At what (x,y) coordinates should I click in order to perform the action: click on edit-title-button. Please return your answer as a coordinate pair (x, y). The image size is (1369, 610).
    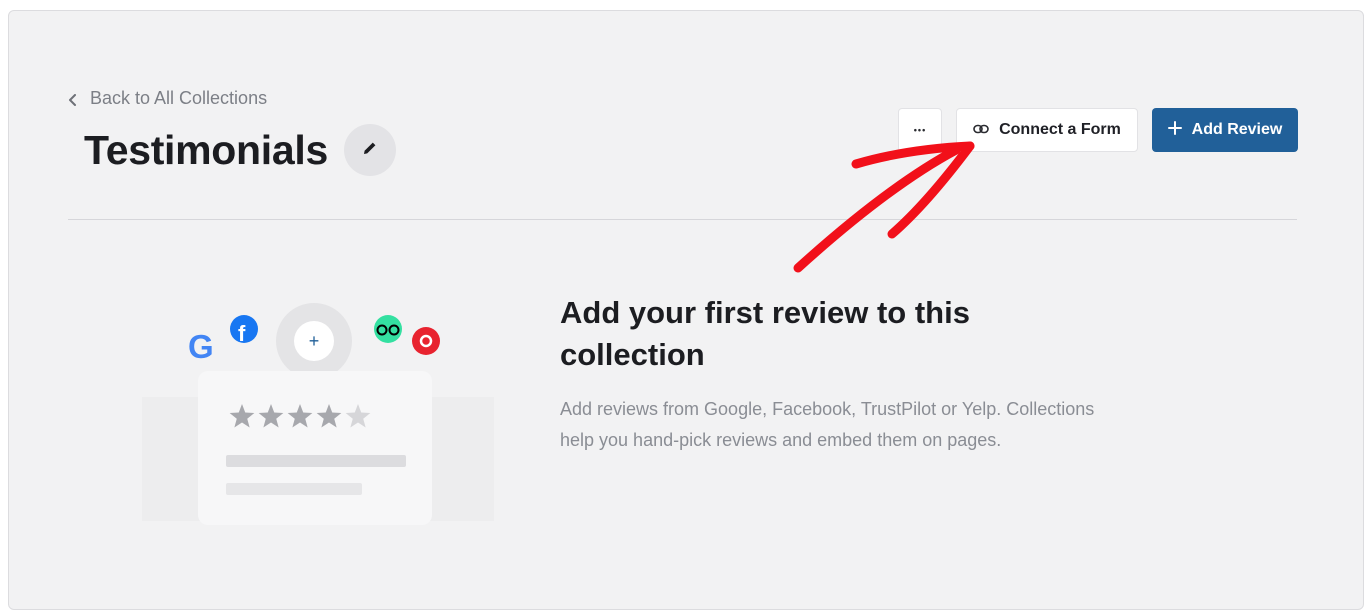
    Looking at the image, I should click on (369, 150).